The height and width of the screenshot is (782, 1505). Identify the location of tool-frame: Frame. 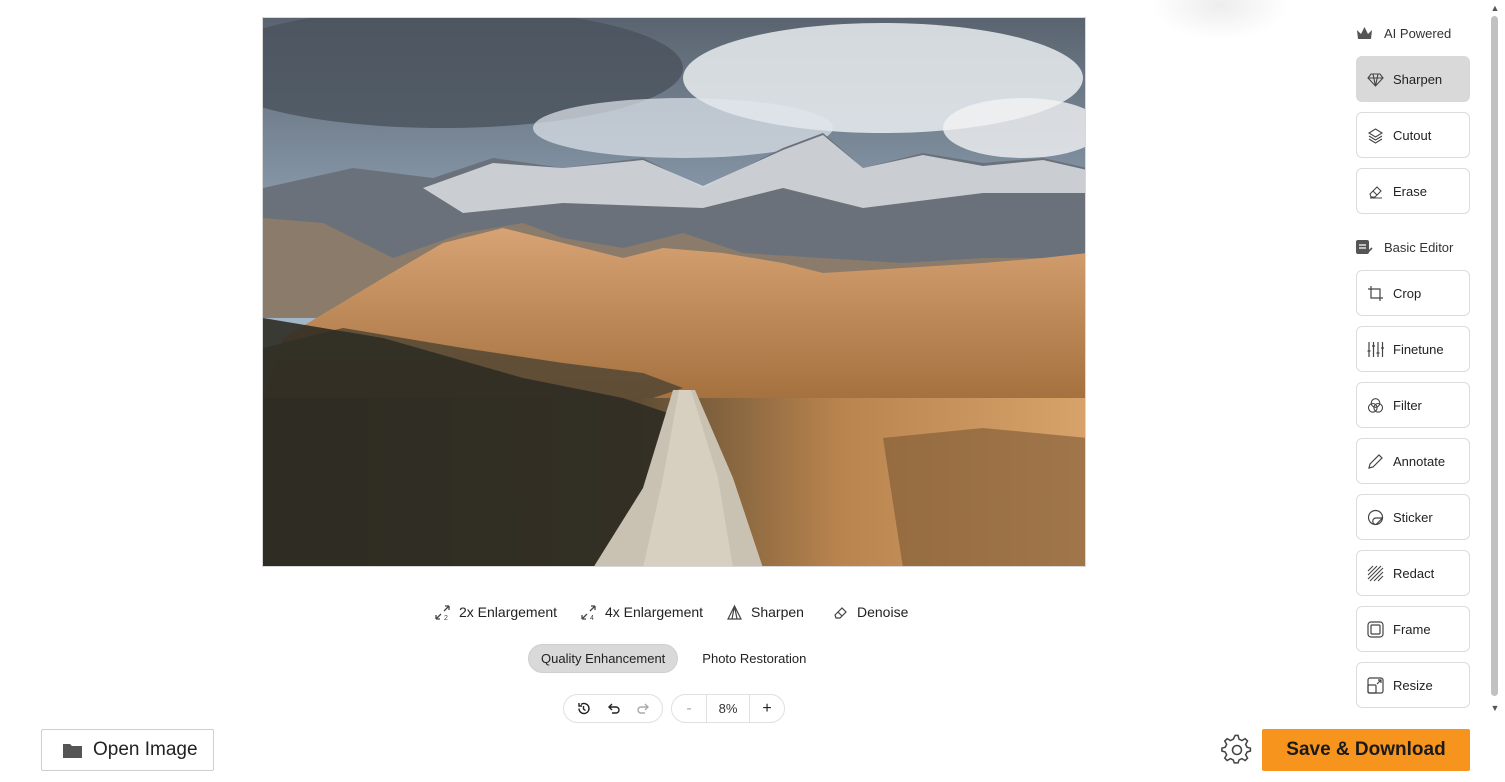
(1413, 629).